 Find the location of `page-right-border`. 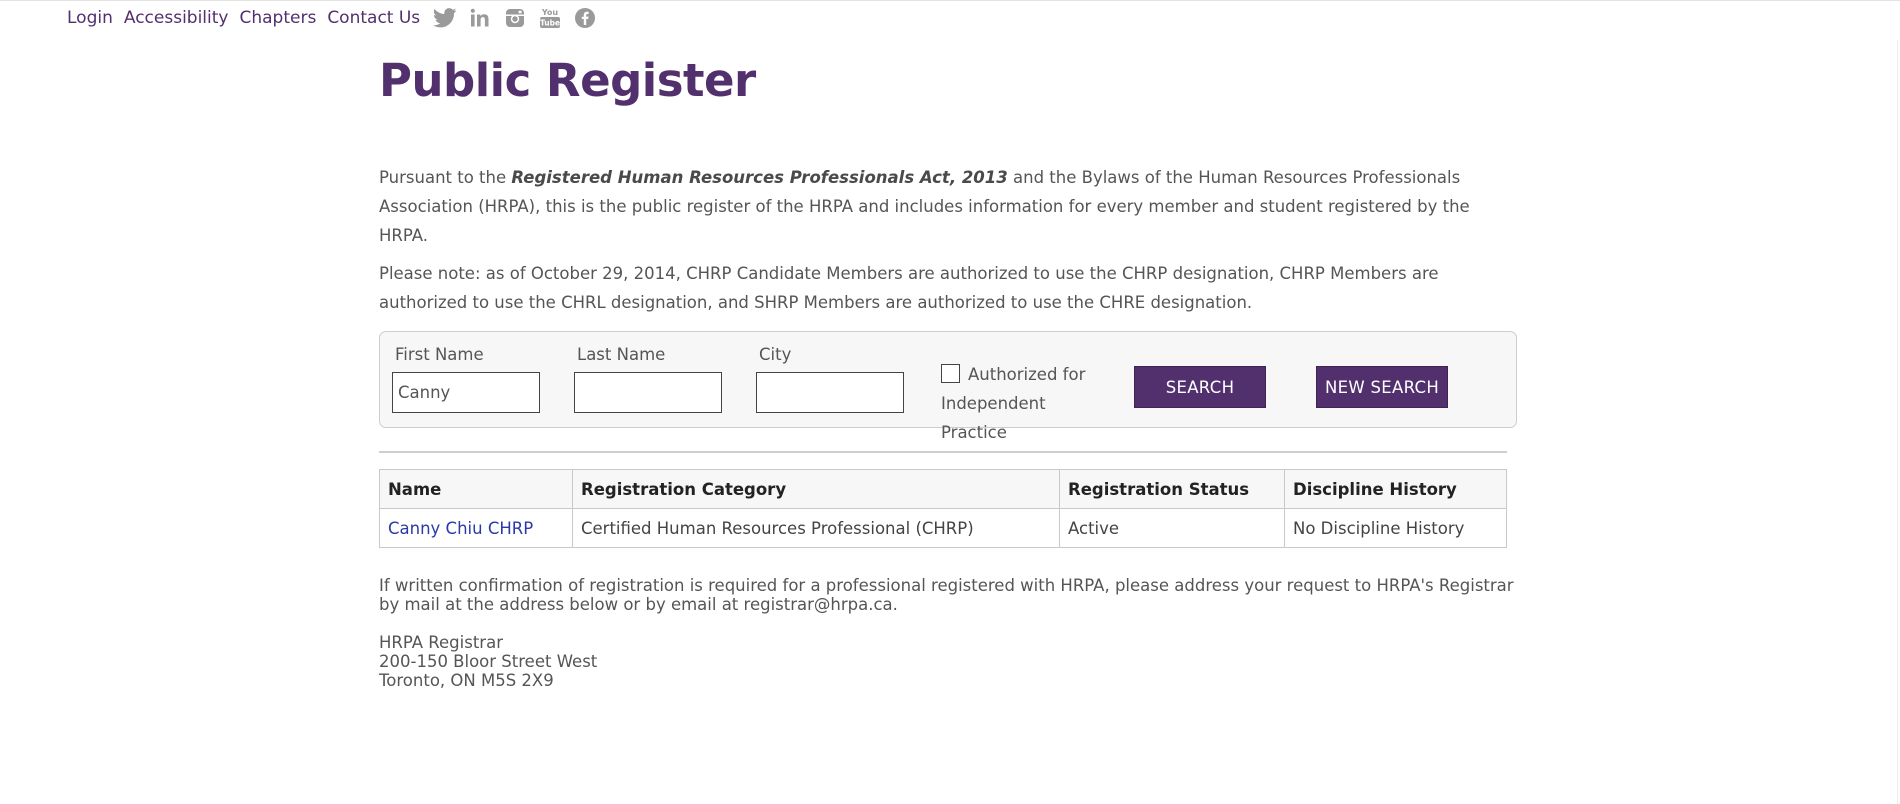

page-right-border is located at coordinates (1897, 422).